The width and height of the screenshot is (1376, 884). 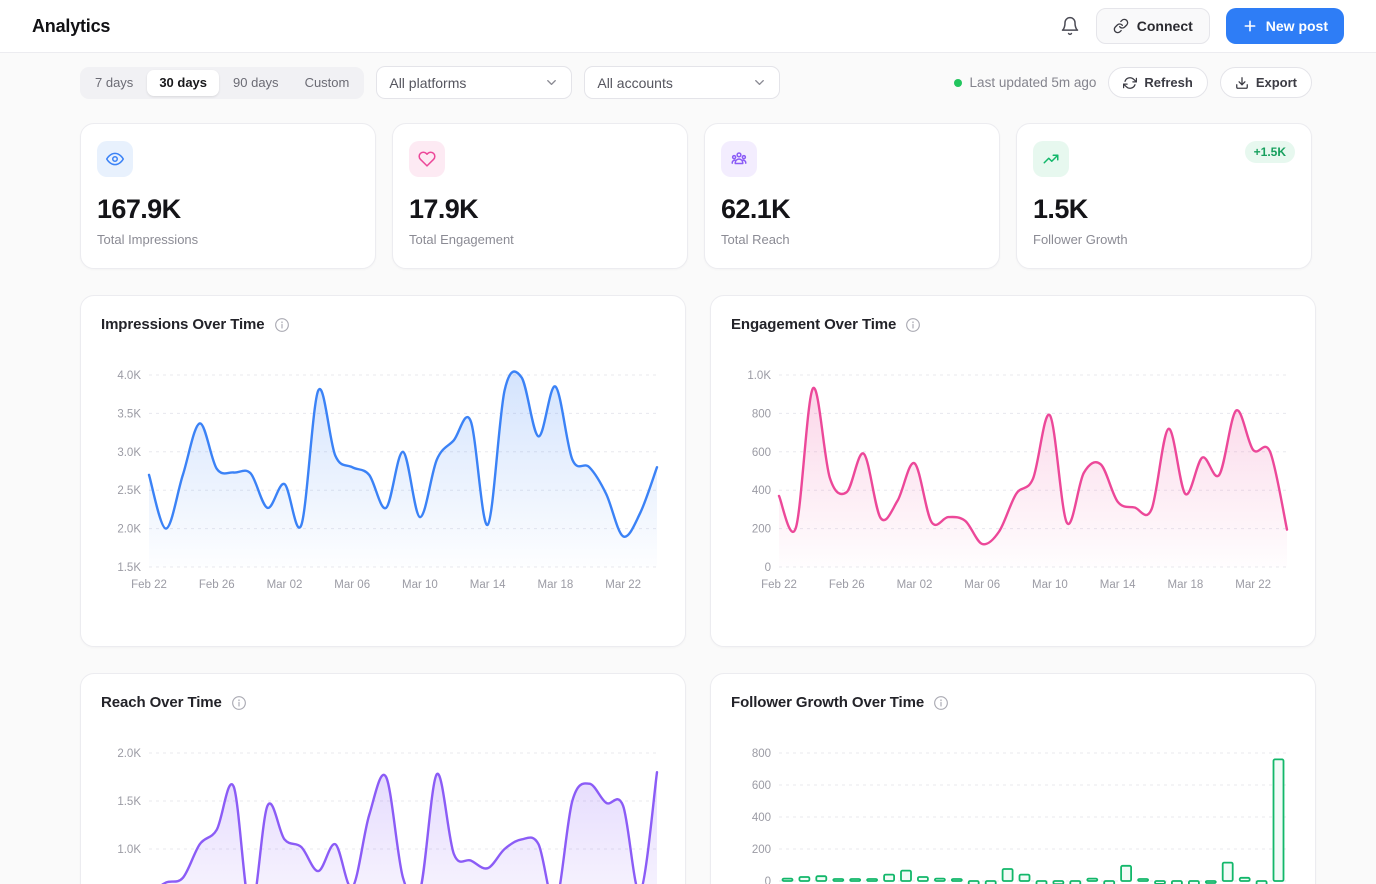 What do you see at coordinates (1164, 196) in the screenshot?
I see `stat-card-follower-growth: +1.5K 1.5K Follower Growth` at bounding box center [1164, 196].